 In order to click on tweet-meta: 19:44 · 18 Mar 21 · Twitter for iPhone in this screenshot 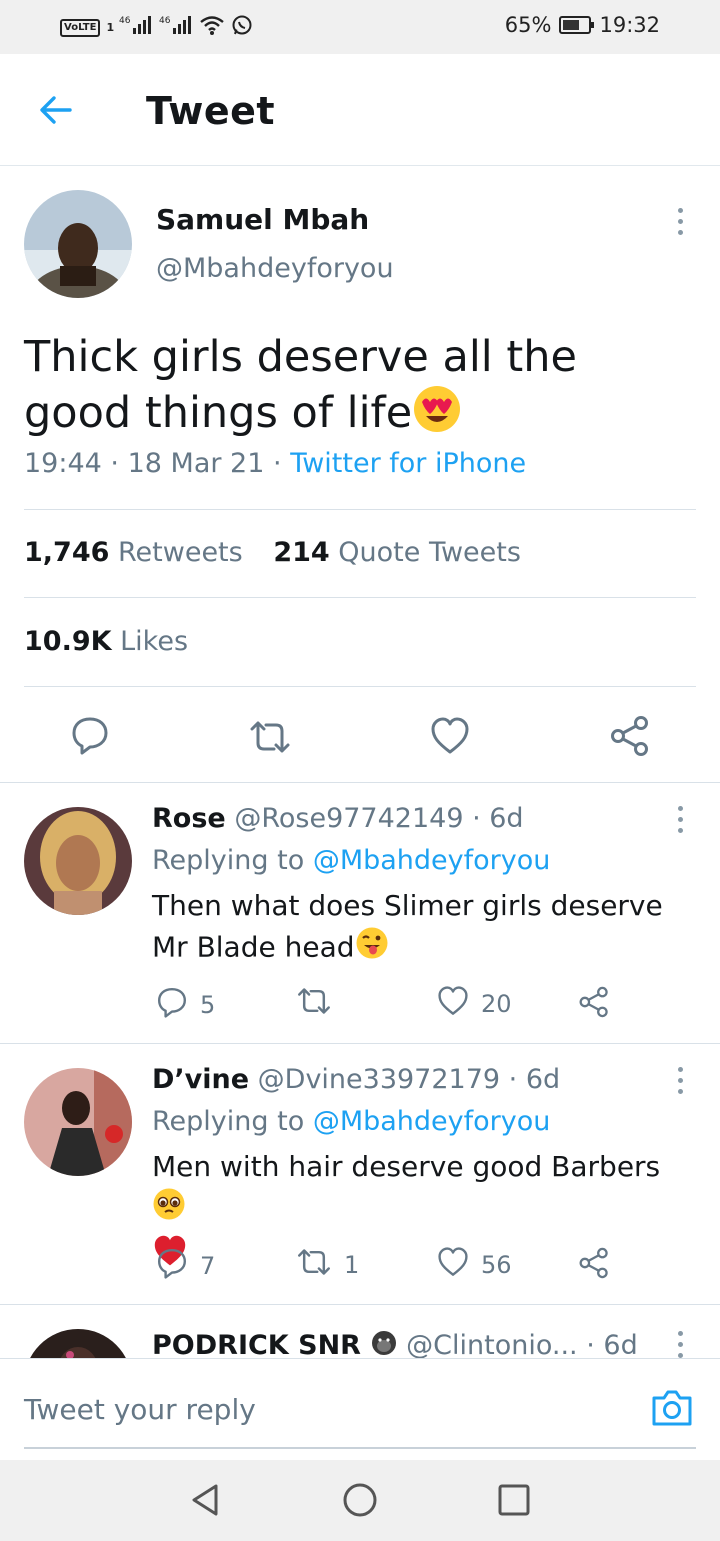, I will do `click(275, 463)`.